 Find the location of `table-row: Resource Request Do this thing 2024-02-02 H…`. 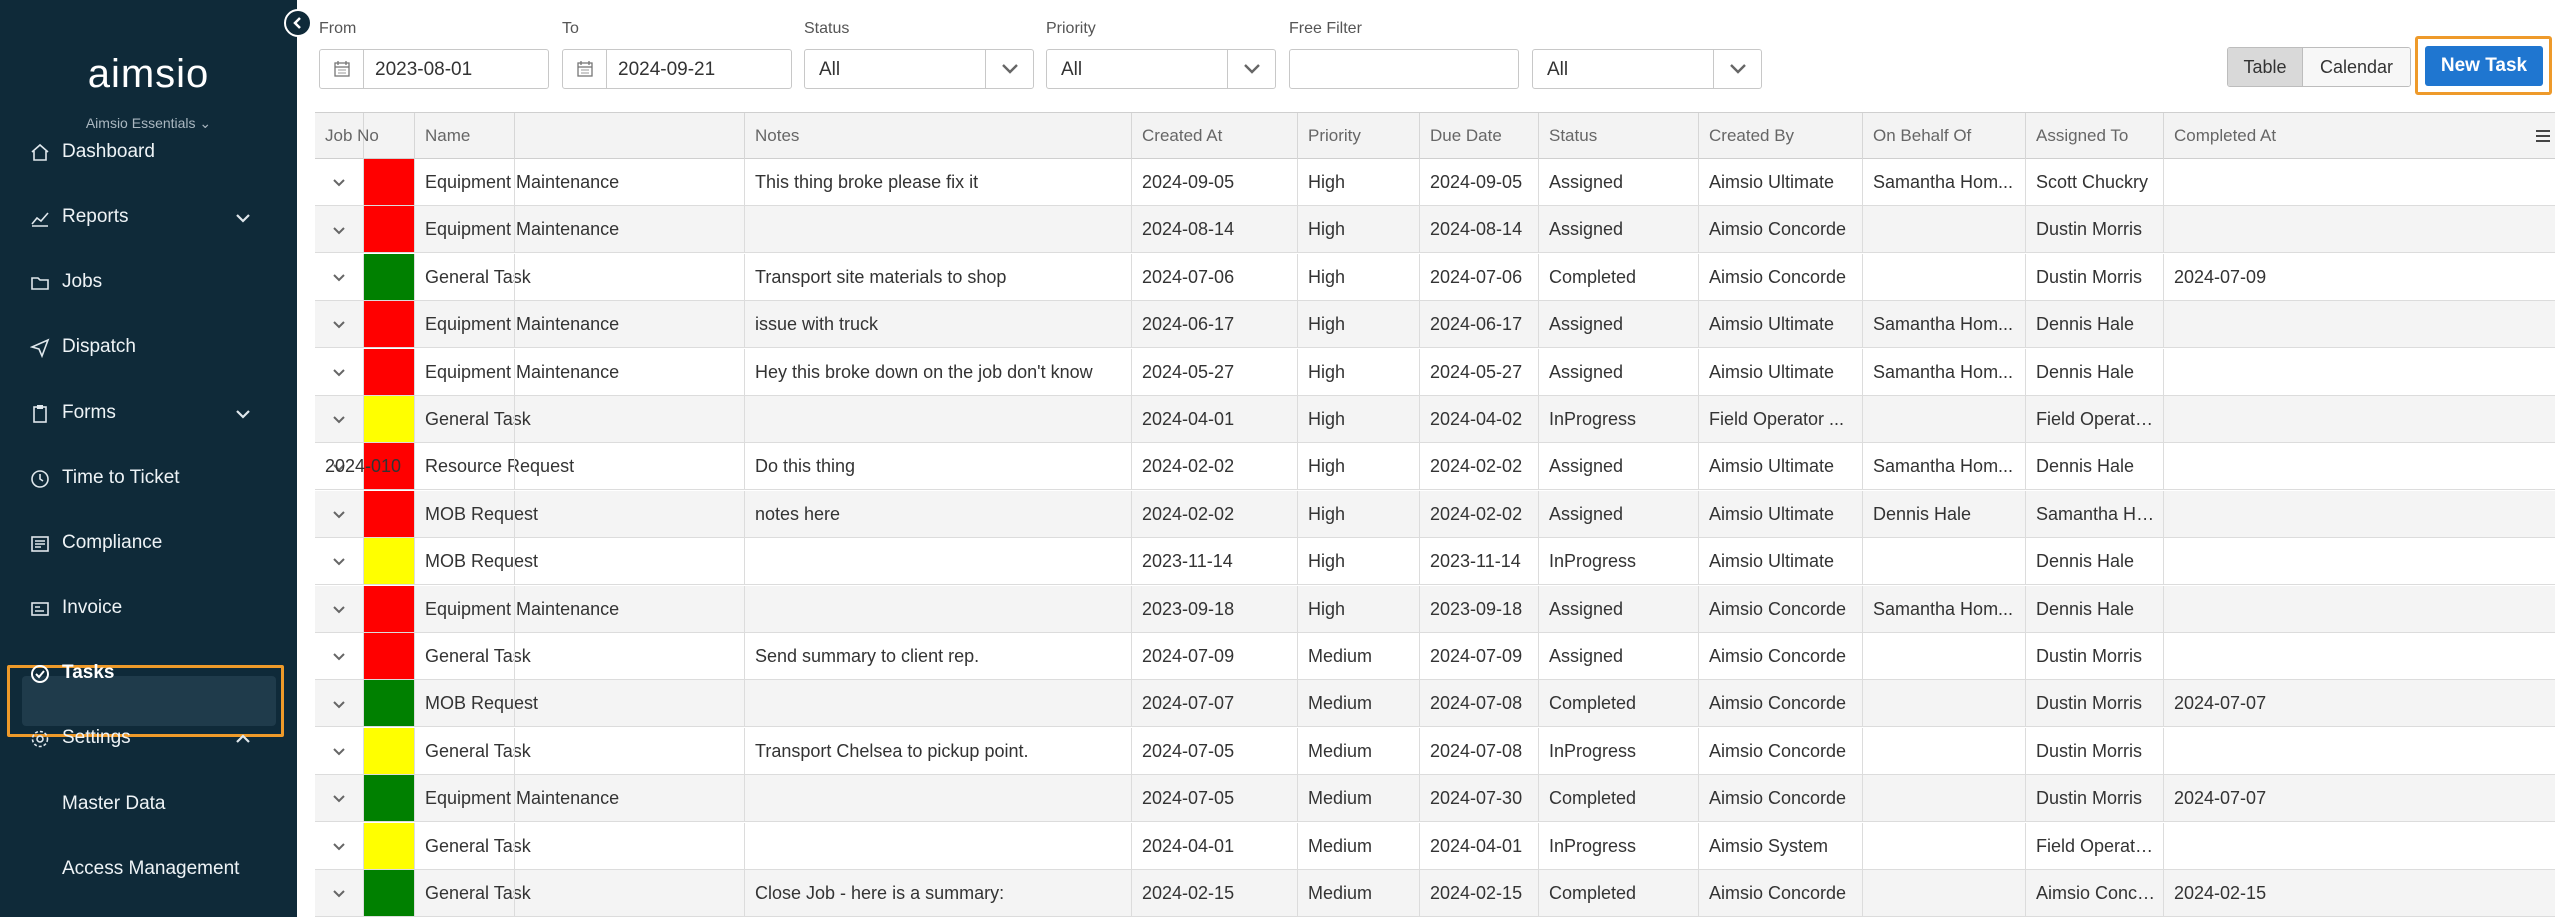

table-row: Resource Request Do this thing 2024-02-02 H… is located at coordinates (1435, 467).